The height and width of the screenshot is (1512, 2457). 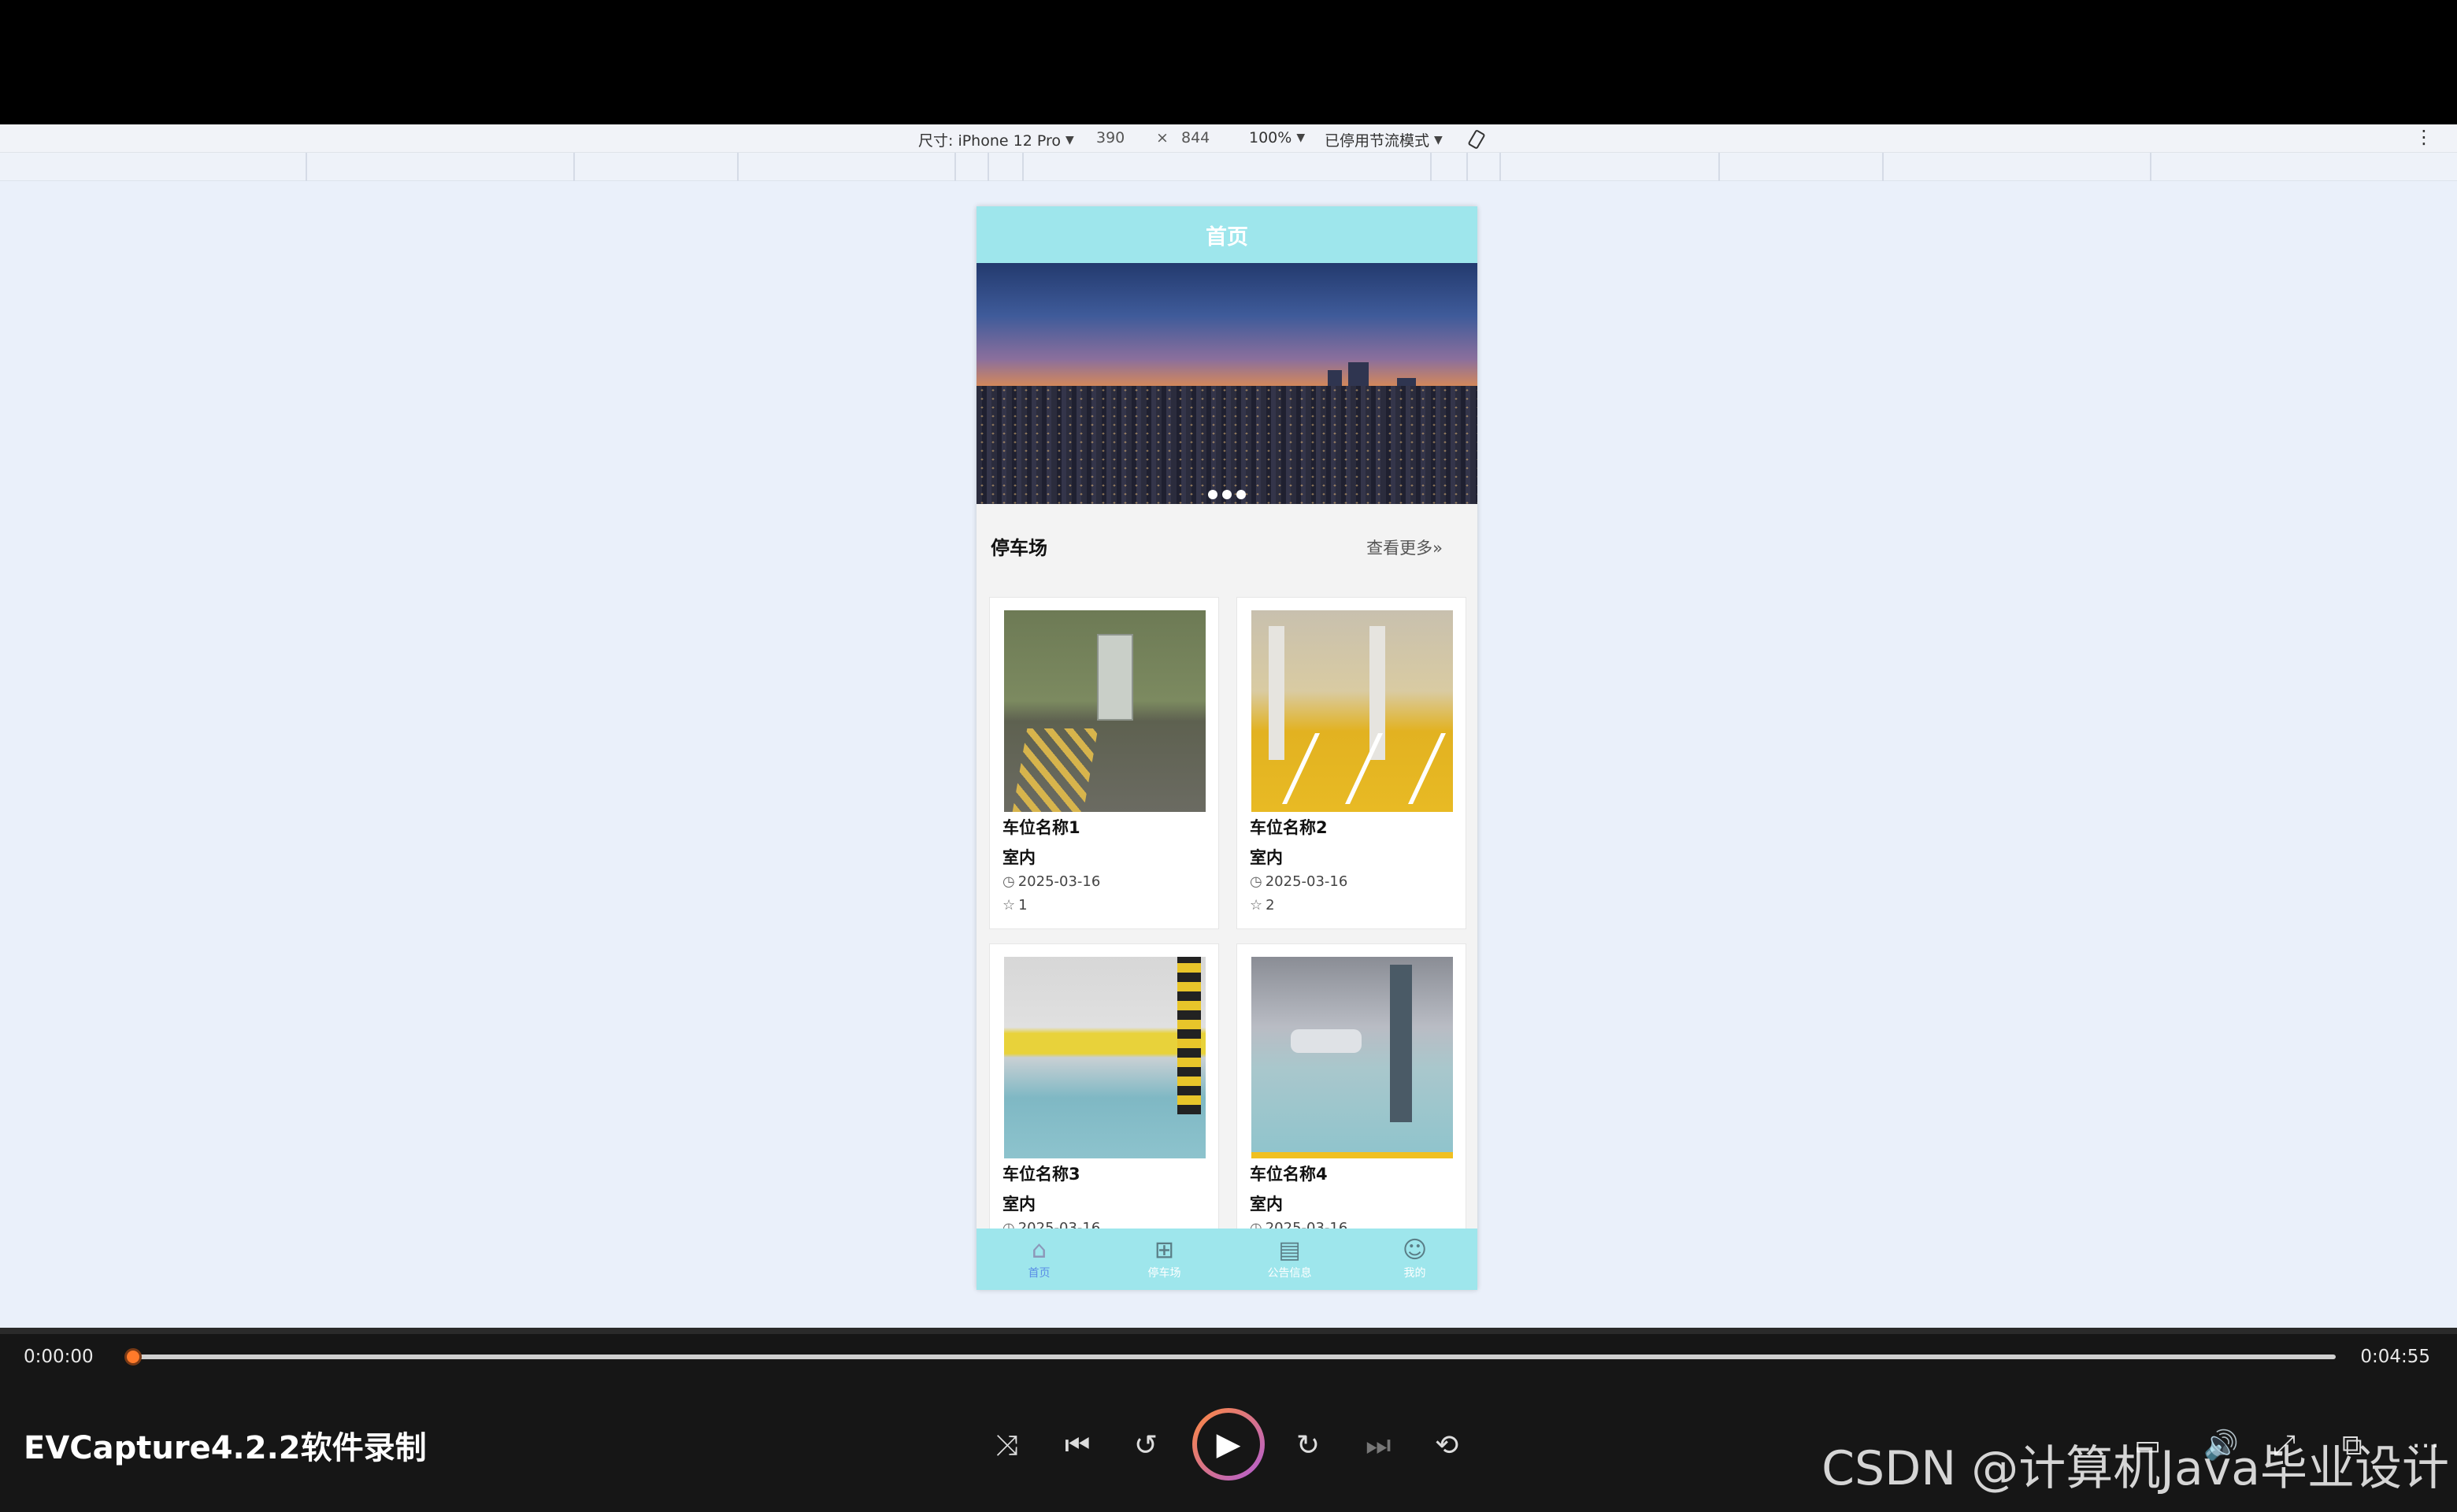 I want to click on user-icon: ☺, so click(x=1415, y=1250).